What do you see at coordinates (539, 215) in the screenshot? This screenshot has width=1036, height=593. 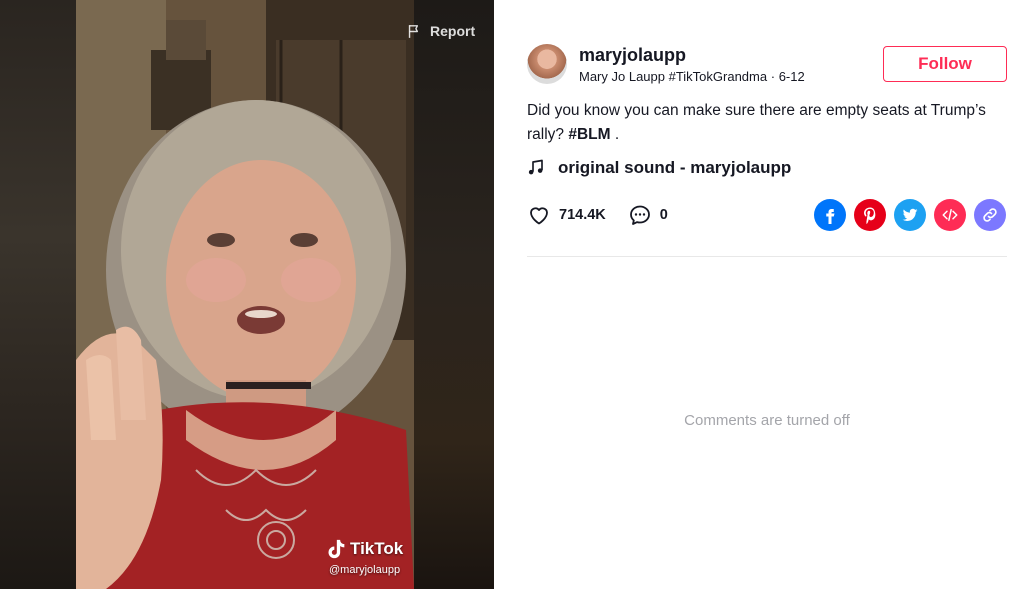 I see `heart-icon` at bounding box center [539, 215].